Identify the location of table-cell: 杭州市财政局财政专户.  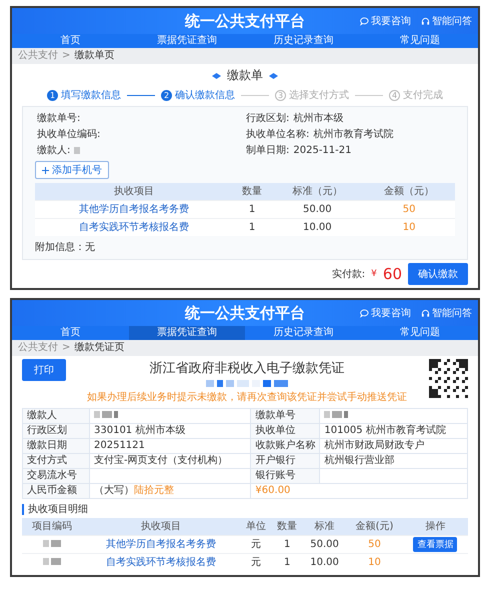
(394, 446).